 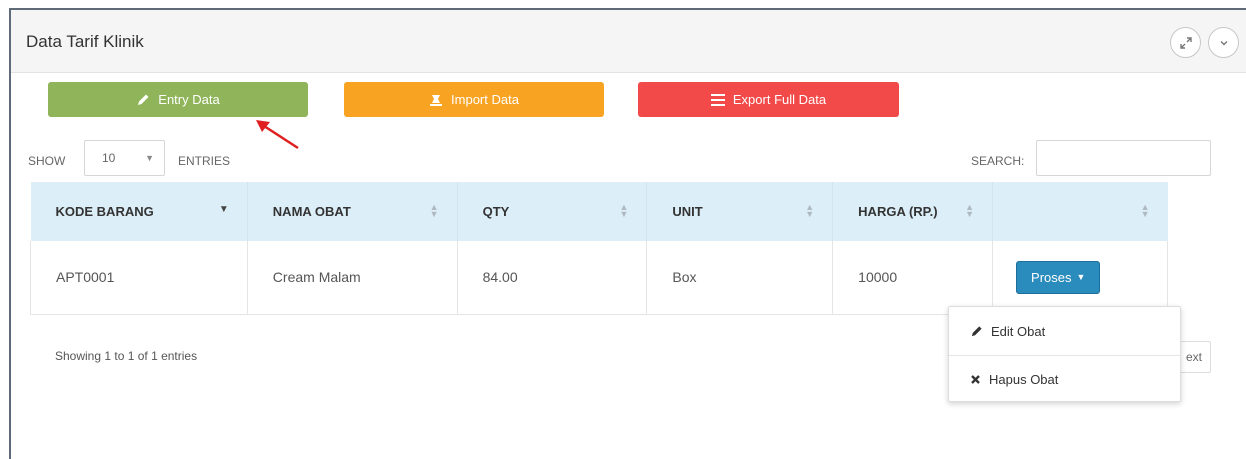 I want to click on list-icon, so click(x=717, y=99).